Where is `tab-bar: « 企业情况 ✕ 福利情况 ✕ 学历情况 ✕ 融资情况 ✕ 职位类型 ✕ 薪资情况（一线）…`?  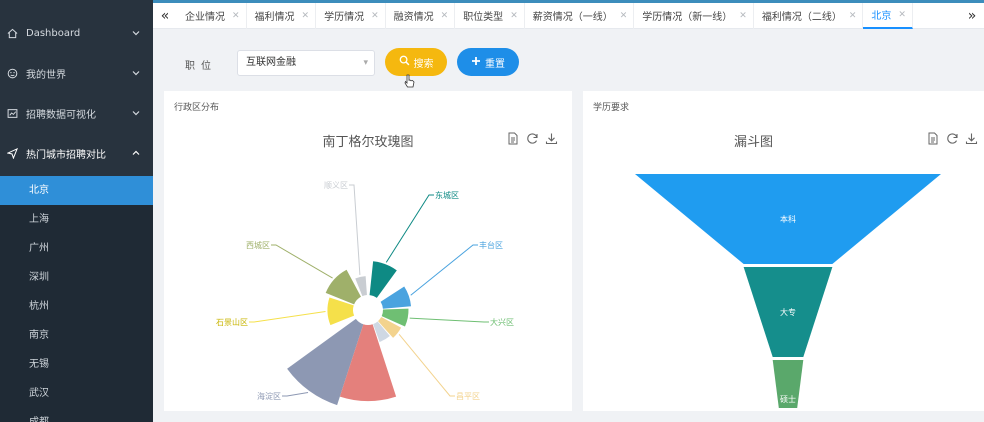
tab-bar: « 企业情况 ✕ 福利情况 ✕ 学历情况 ✕ 融资情况 ✕ 职位类型 ✕ 薪资情况（一线）… is located at coordinates (568, 15).